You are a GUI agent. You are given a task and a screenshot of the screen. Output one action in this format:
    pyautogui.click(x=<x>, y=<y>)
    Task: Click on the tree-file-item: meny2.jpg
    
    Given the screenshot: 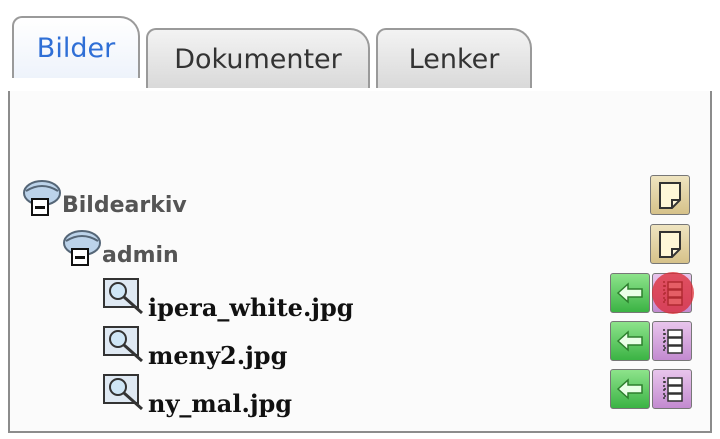 What is the action you would take?
    pyautogui.click(x=195, y=346)
    